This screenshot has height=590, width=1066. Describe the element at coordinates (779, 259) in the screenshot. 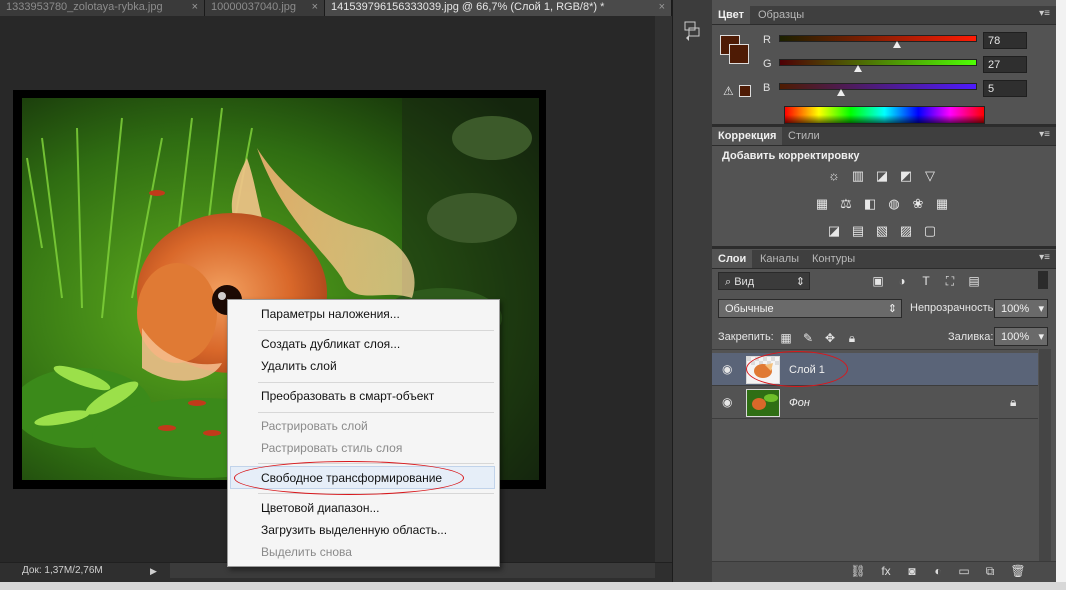

I see `tab-channels: Каналы` at that location.